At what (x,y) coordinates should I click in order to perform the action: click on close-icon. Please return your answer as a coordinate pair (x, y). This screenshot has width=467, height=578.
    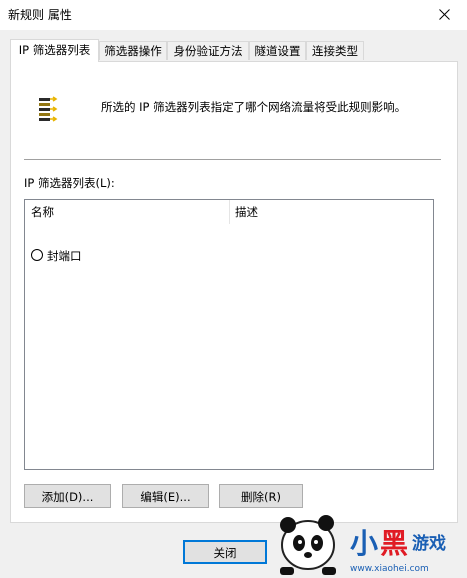
    Looking at the image, I should click on (444, 14).